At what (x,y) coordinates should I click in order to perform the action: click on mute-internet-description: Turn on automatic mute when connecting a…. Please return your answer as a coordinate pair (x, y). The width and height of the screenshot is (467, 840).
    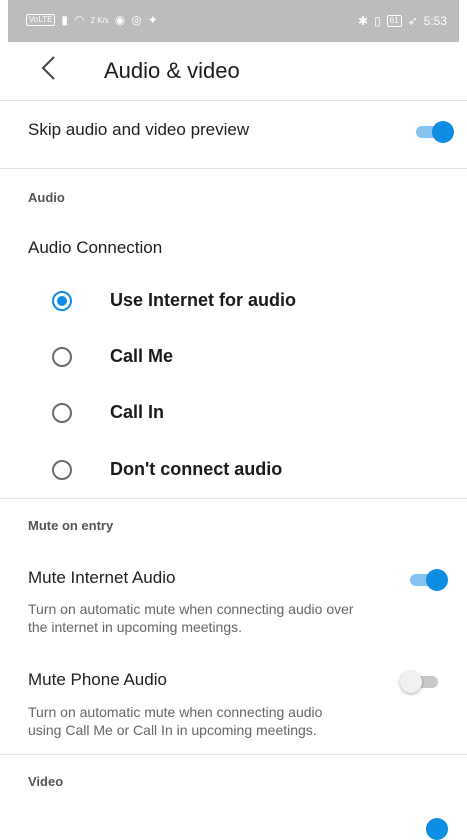
    Looking at the image, I should click on (191, 618).